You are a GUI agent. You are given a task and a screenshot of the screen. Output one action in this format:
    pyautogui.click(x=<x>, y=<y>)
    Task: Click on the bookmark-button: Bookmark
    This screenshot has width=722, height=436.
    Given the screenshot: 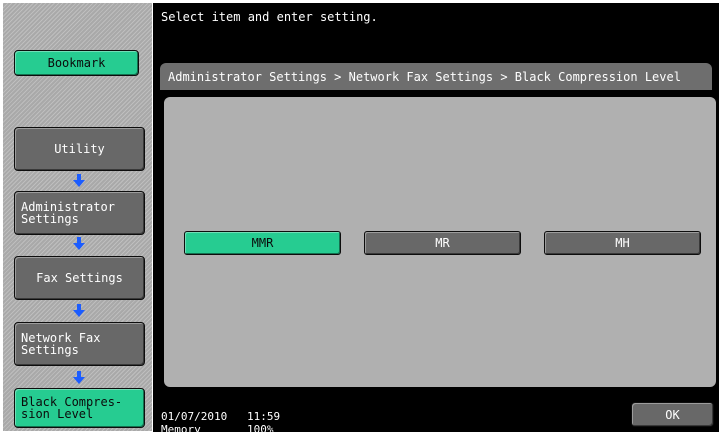 What is the action you would take?
    pyautogui.click(x=76, y=63)
    